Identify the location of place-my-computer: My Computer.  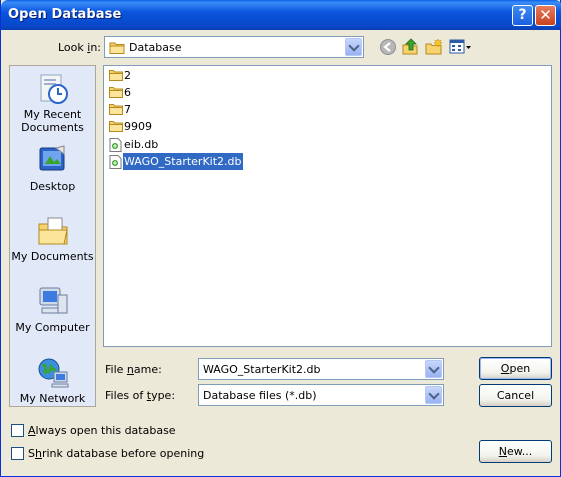
(52, 309).